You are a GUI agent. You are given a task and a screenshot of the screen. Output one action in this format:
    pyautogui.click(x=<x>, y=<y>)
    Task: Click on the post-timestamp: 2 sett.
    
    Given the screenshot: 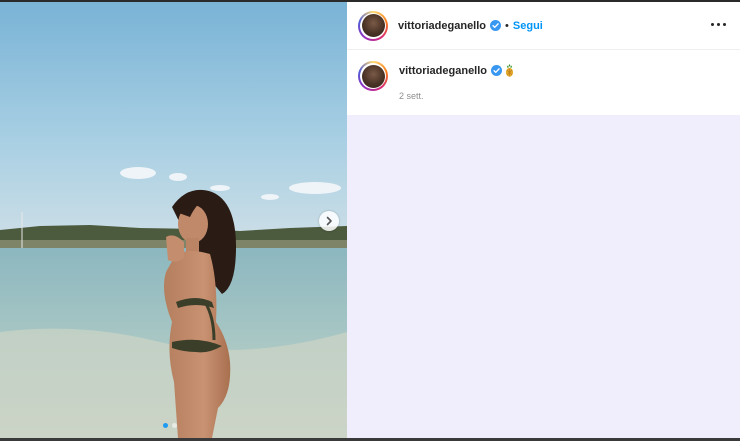 What is the action you would take?
    pyautogui.click(x=411, y=96)
    